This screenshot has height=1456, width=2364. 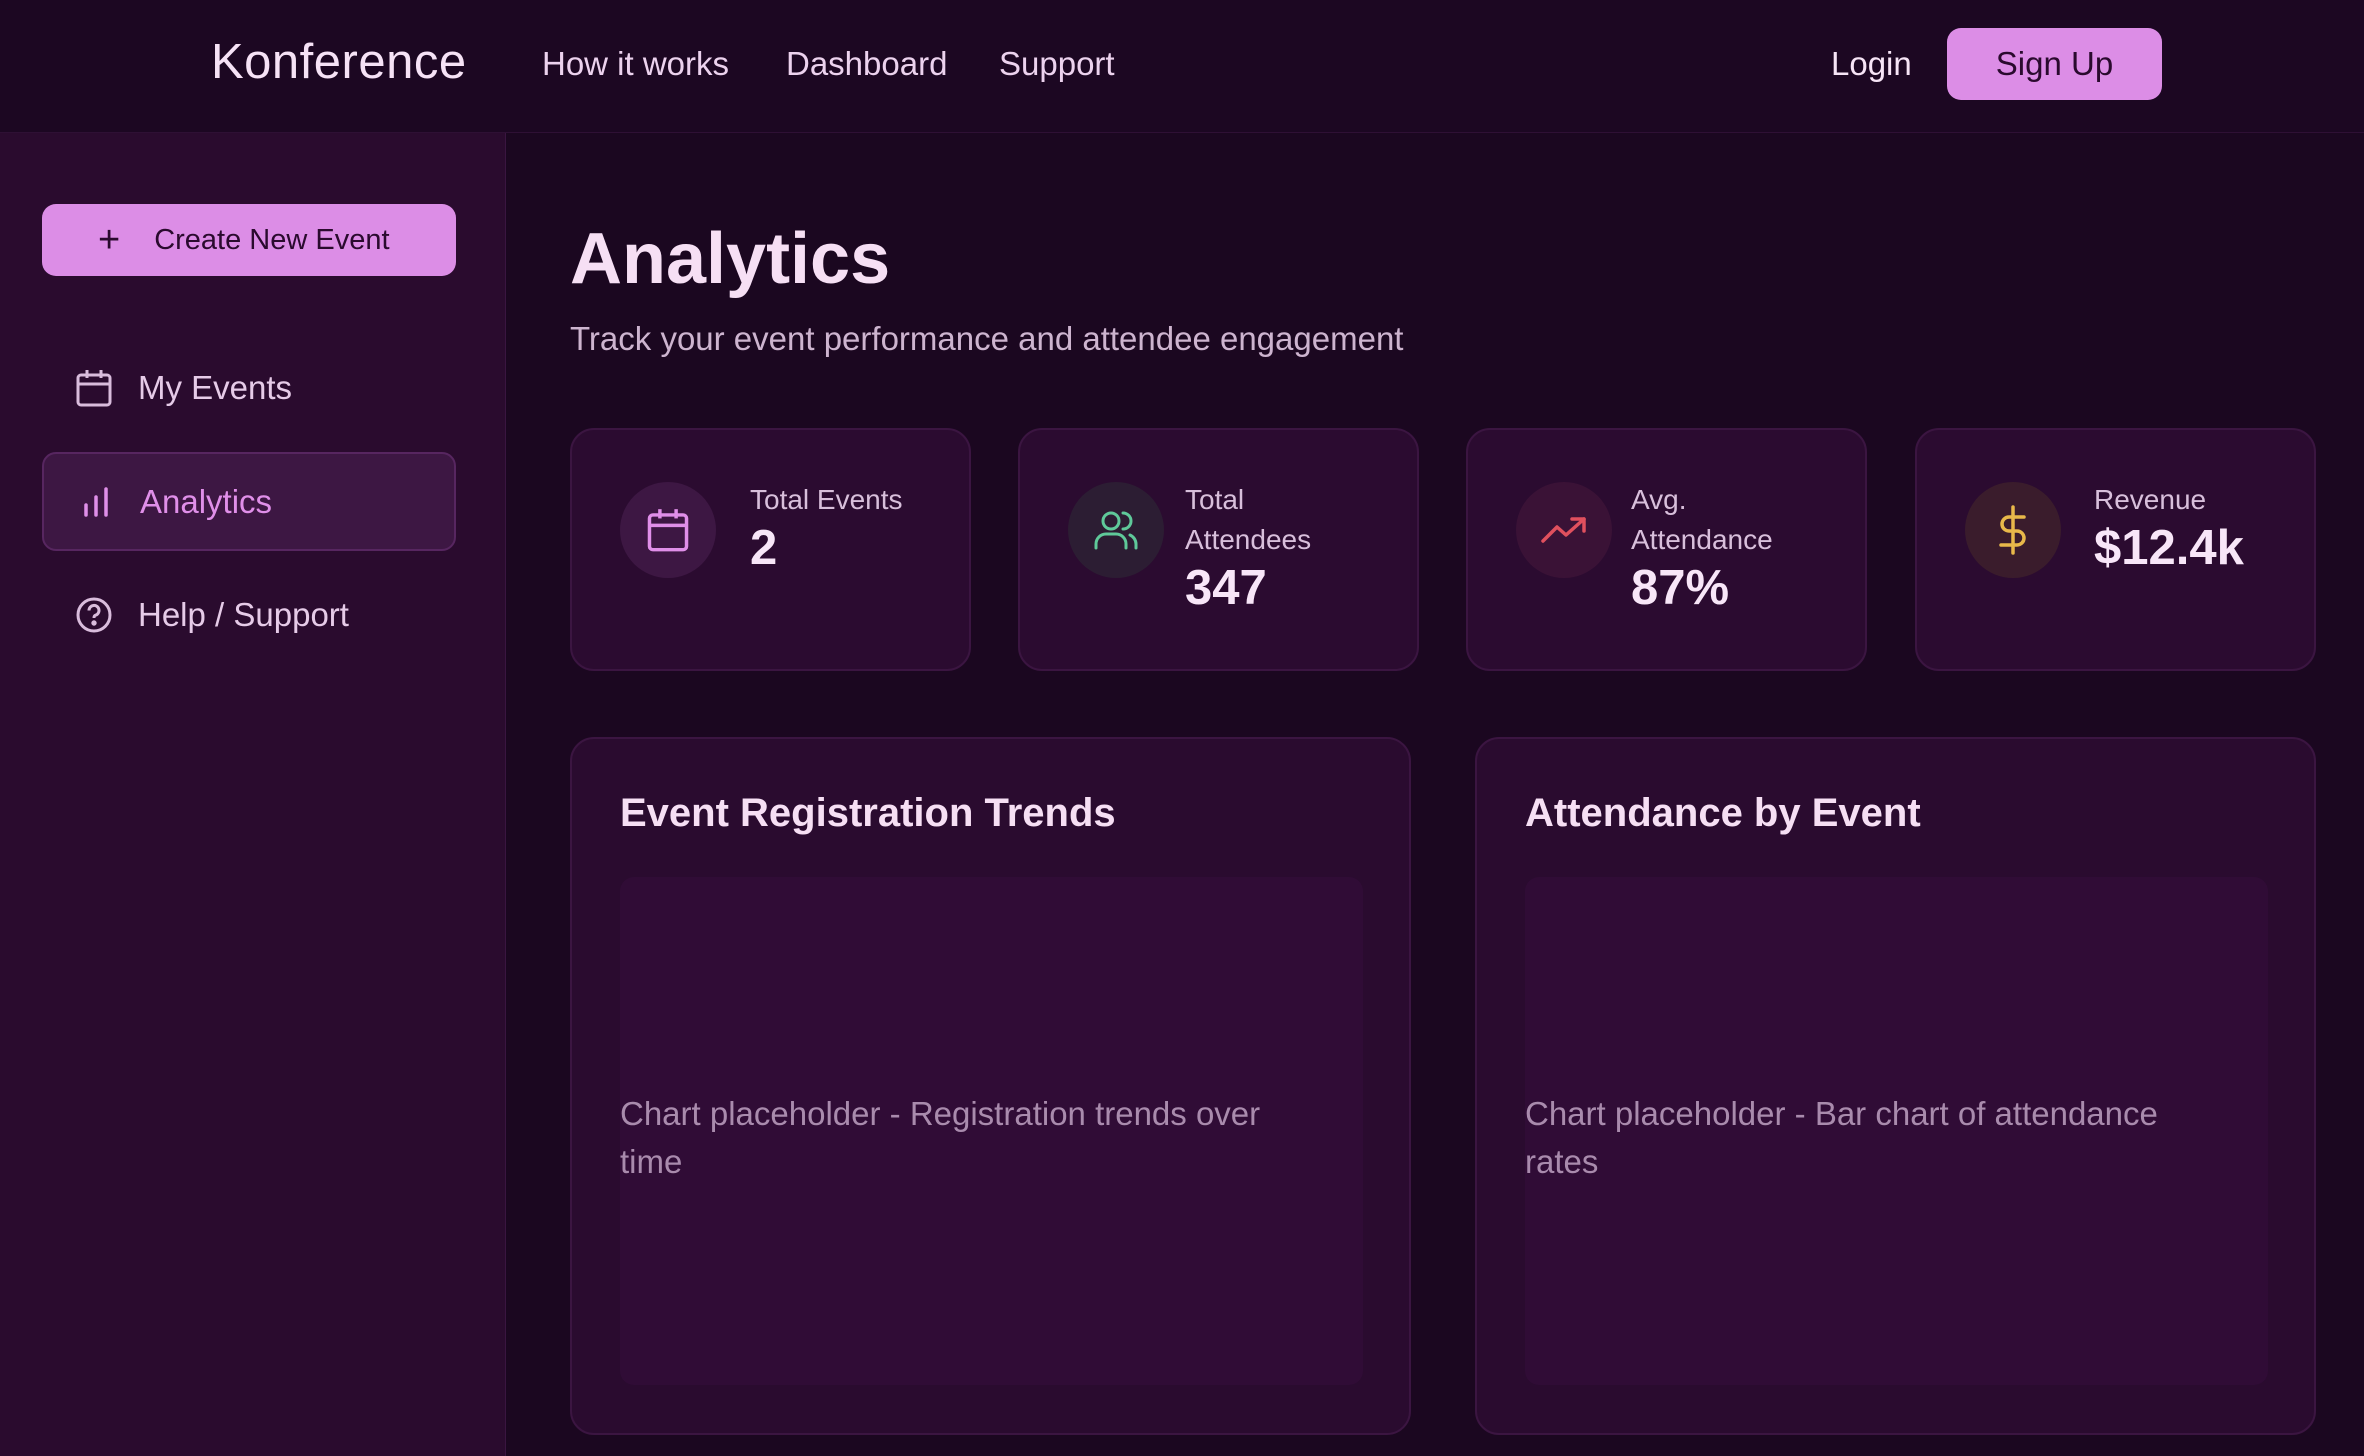 What do you see at coordinates (339, 62) in the screenshot?
I see `logo: Konference` at bounding box center [339, 62].